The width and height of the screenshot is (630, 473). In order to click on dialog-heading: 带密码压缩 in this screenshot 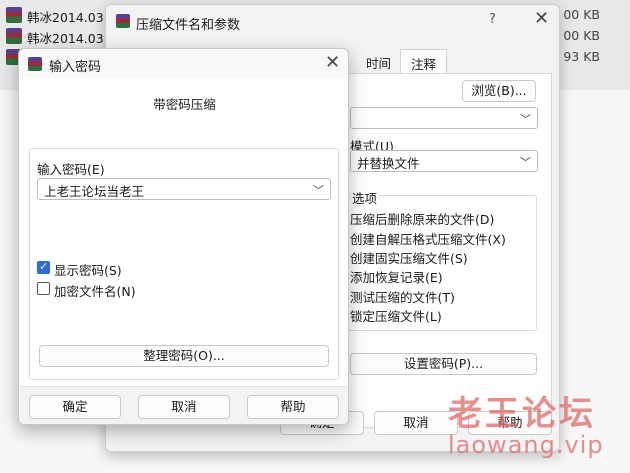, I will do `click(184, 104)`.